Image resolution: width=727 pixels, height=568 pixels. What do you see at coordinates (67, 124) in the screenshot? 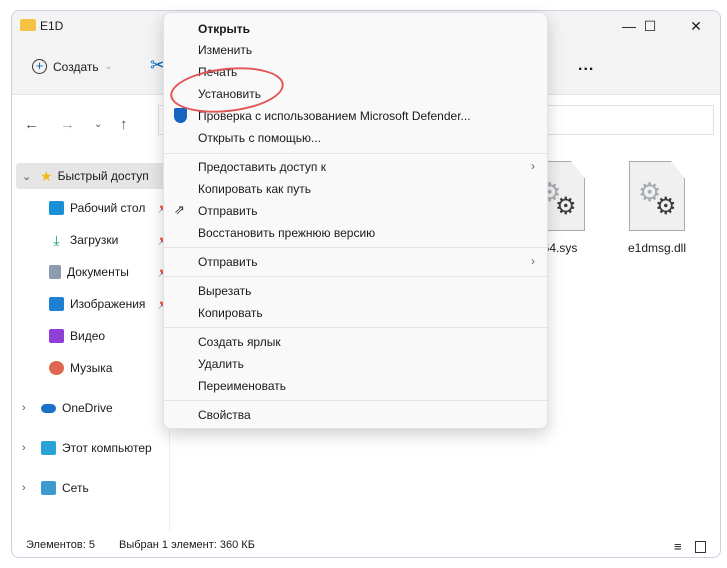
I see `forward-button: →` at bounding box center [67, 124].